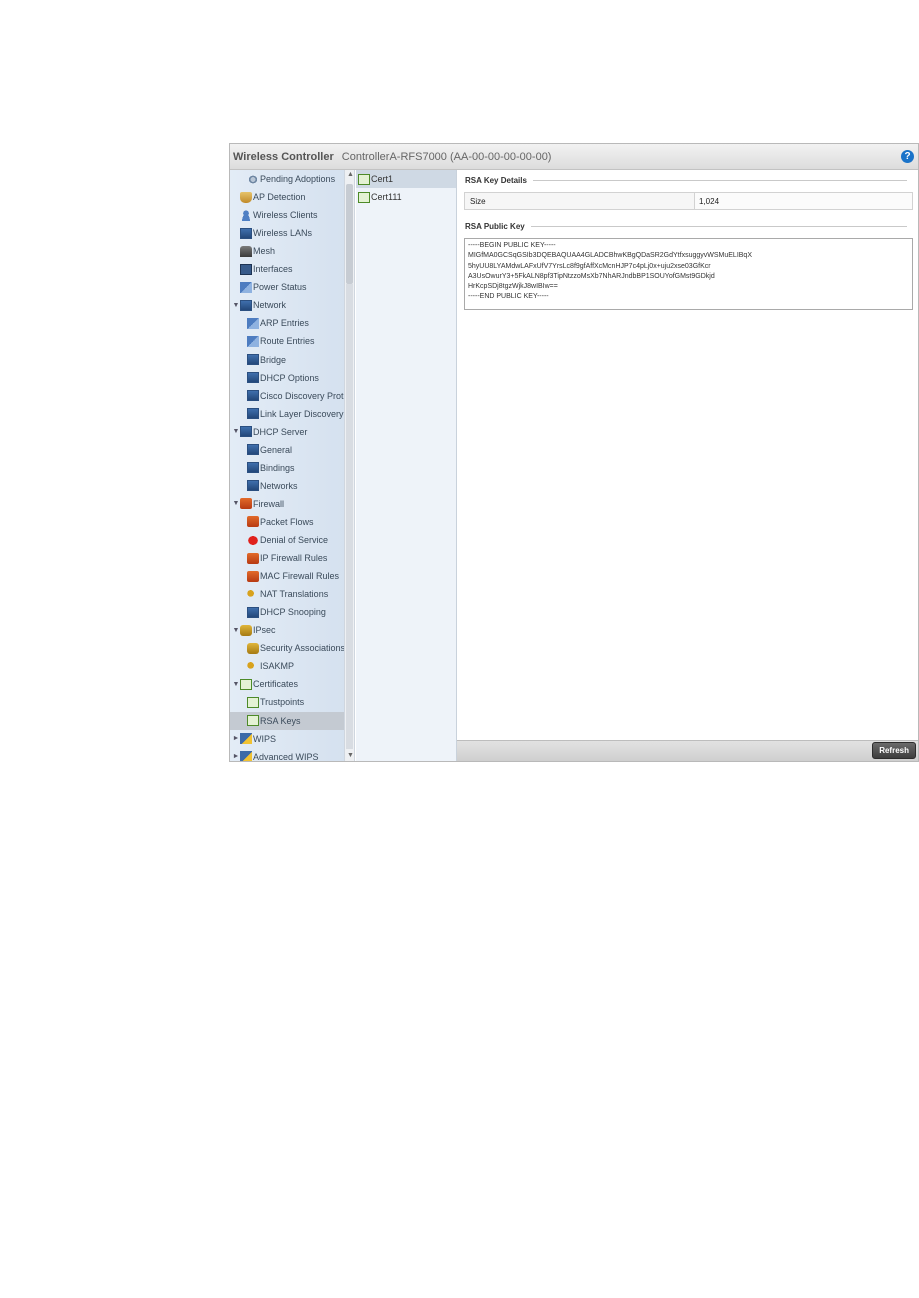  I want to click on sidebar-item: Link Layer Discovery, so click(287, 414).